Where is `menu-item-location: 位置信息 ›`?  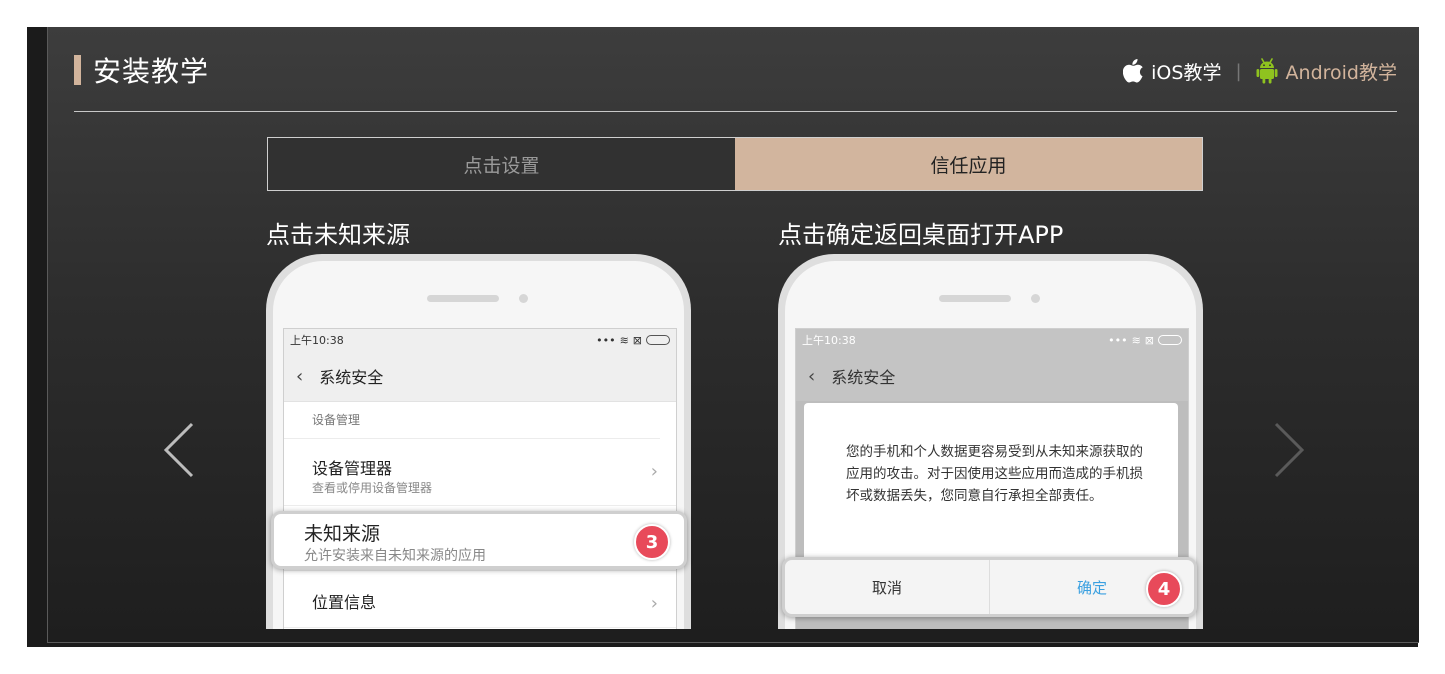
menu-item-location: 位置信息 › is located at coordinates (480, 599).